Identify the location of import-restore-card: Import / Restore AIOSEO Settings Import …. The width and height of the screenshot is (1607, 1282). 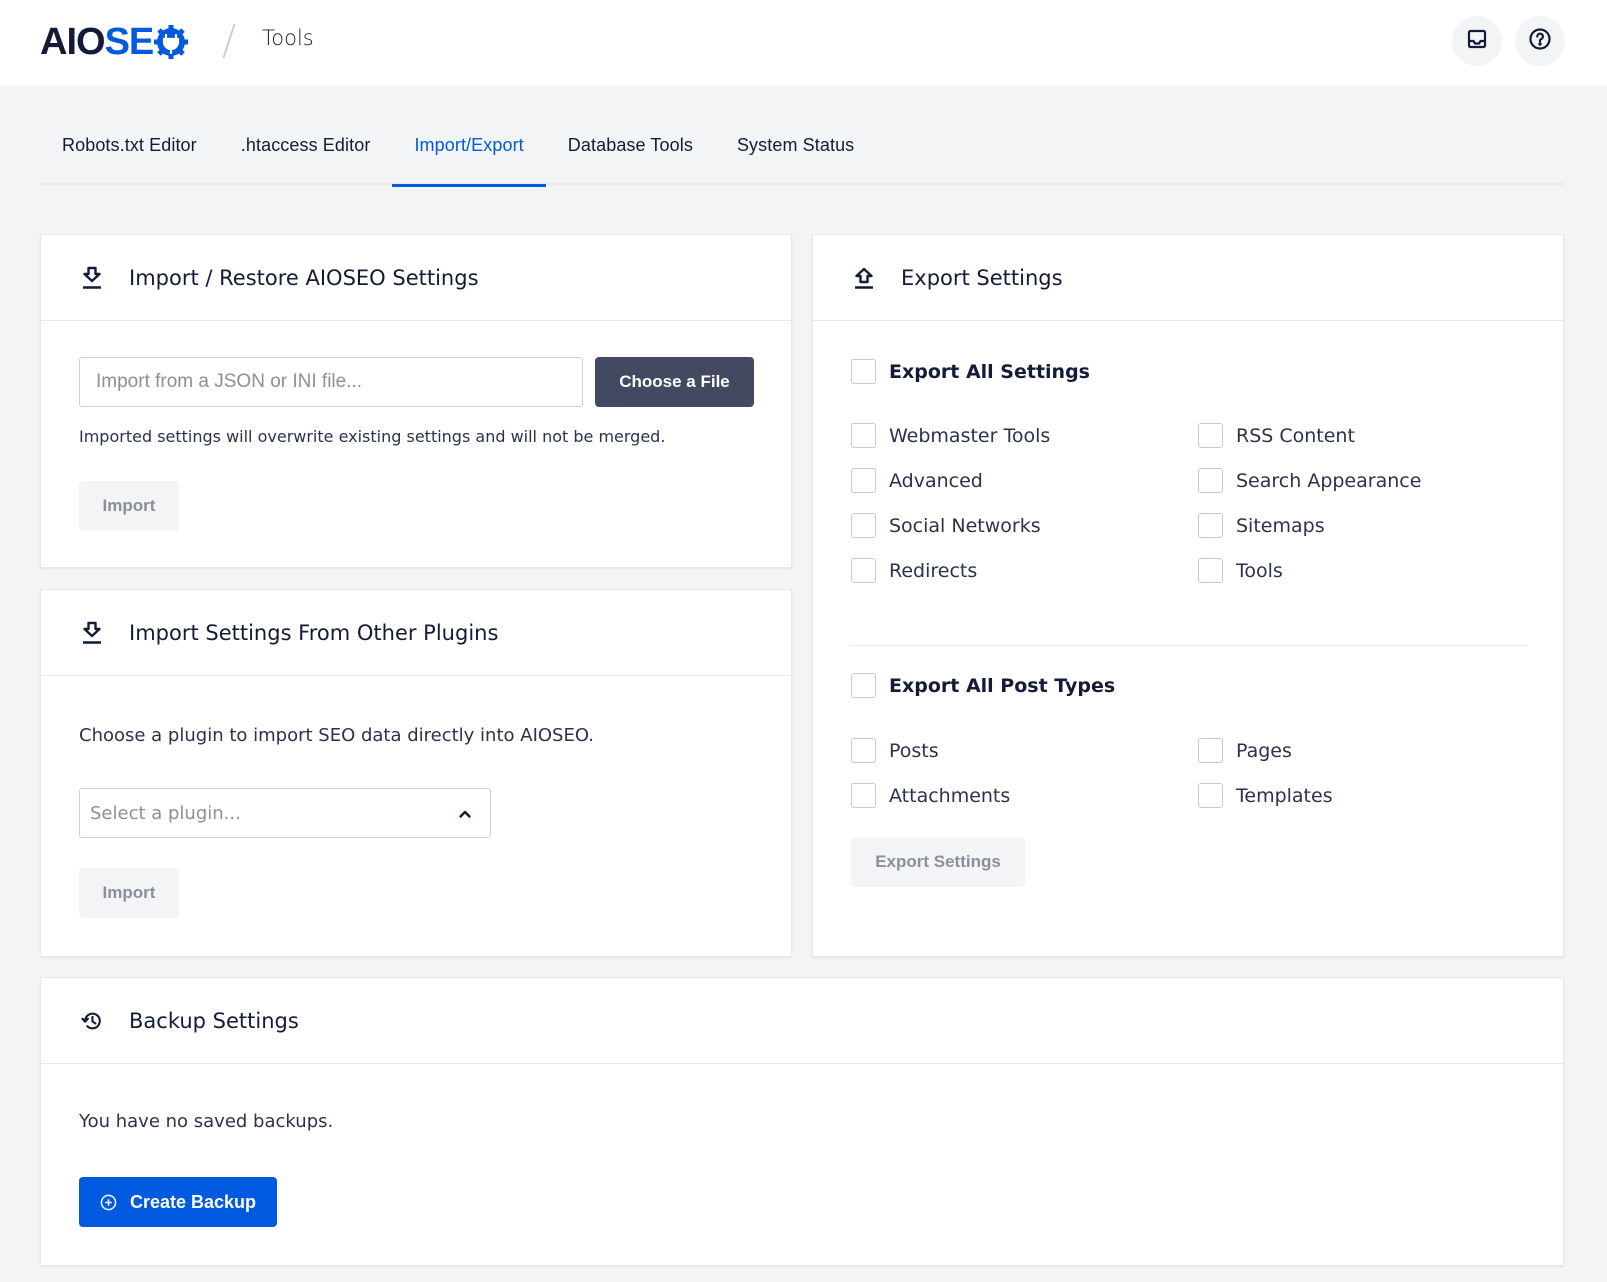
(416, 401).